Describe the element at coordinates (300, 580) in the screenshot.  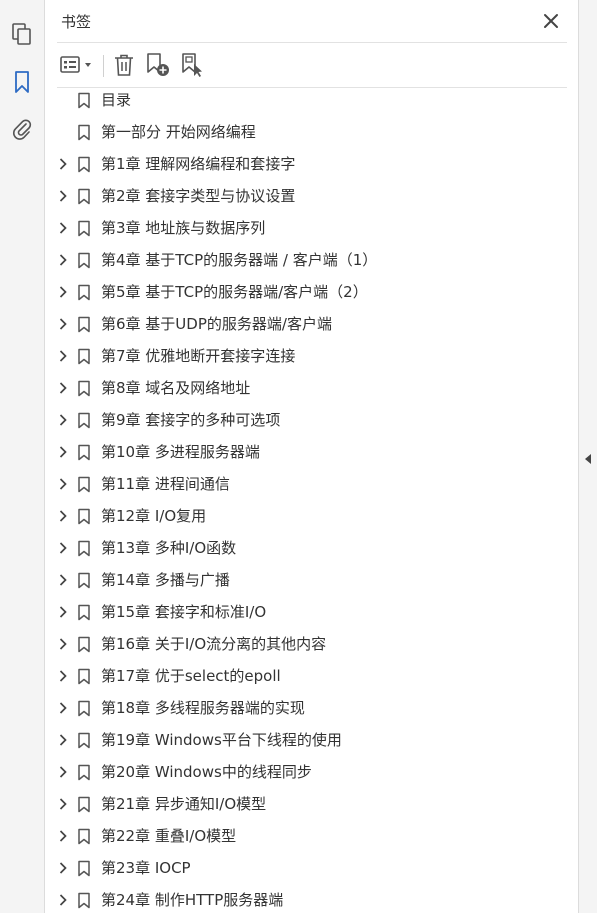
I see `bookmark-row: 第14章 多播与广播` at that location.